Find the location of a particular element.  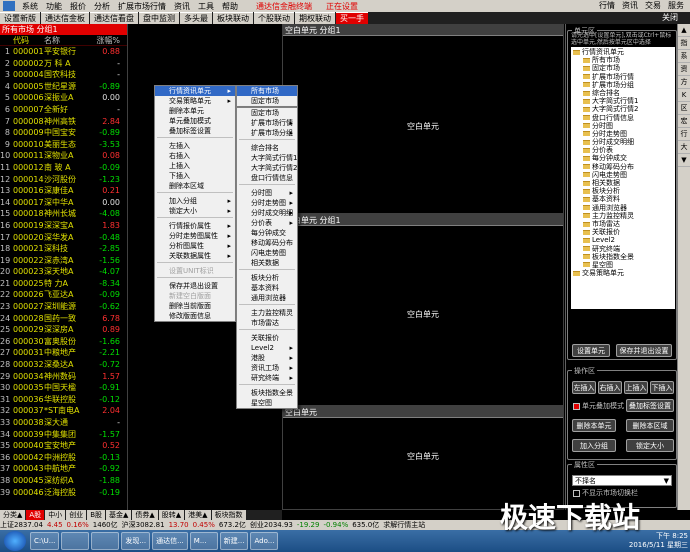

table-row: 3 000004 国农科技 - is located at coordinates (63, 75).